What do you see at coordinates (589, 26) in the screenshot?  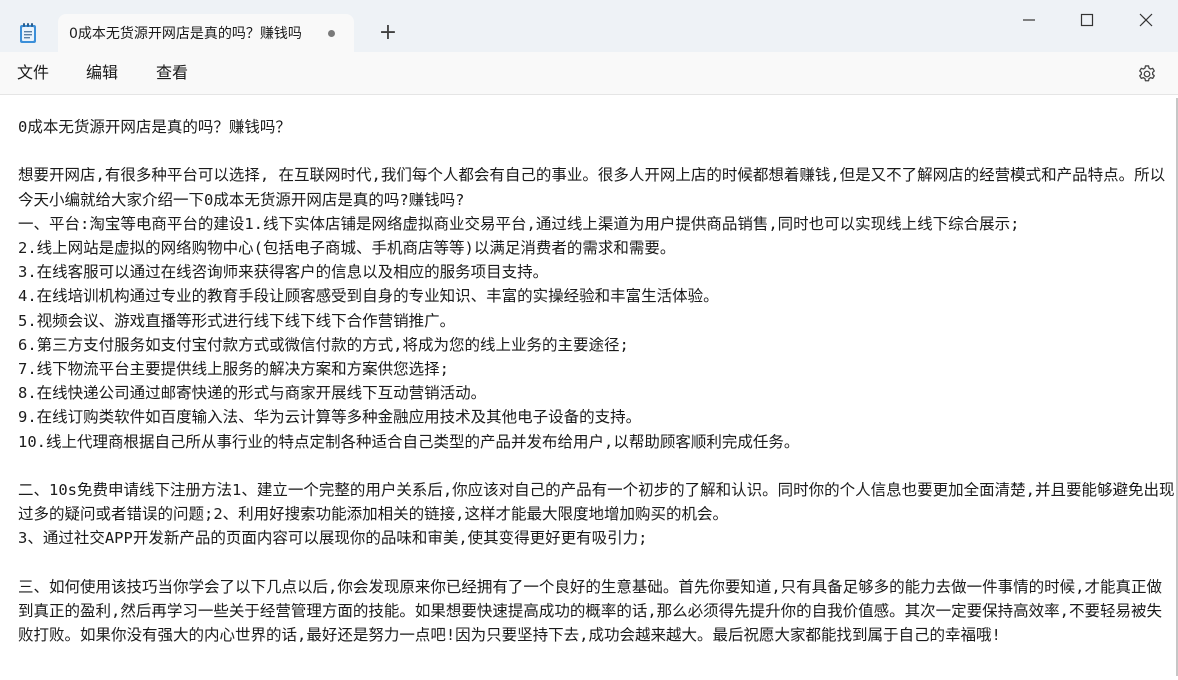 I see `title-bar: 0成本无货源开网店是真的吗？赚钱吗 +` at bounding box center [589, 26].